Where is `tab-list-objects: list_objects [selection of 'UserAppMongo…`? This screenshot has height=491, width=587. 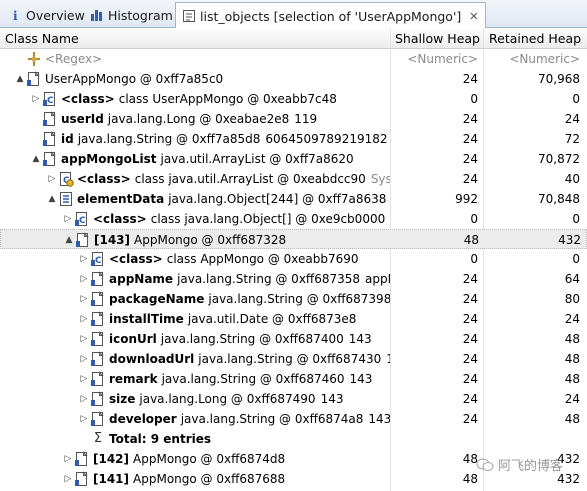 tab-list-objects: list_objects [selection of 'UserAppMongo… is located at coordinates (330, 15).